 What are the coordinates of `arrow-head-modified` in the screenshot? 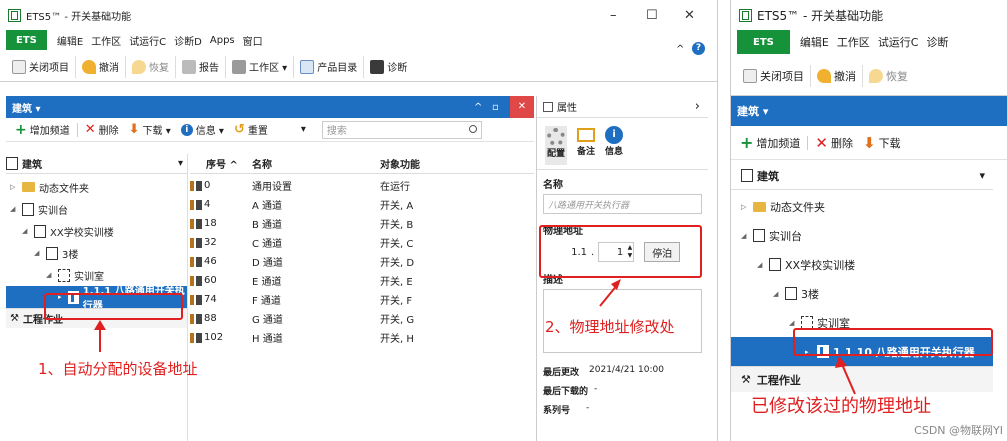 It's located at (841, 362).